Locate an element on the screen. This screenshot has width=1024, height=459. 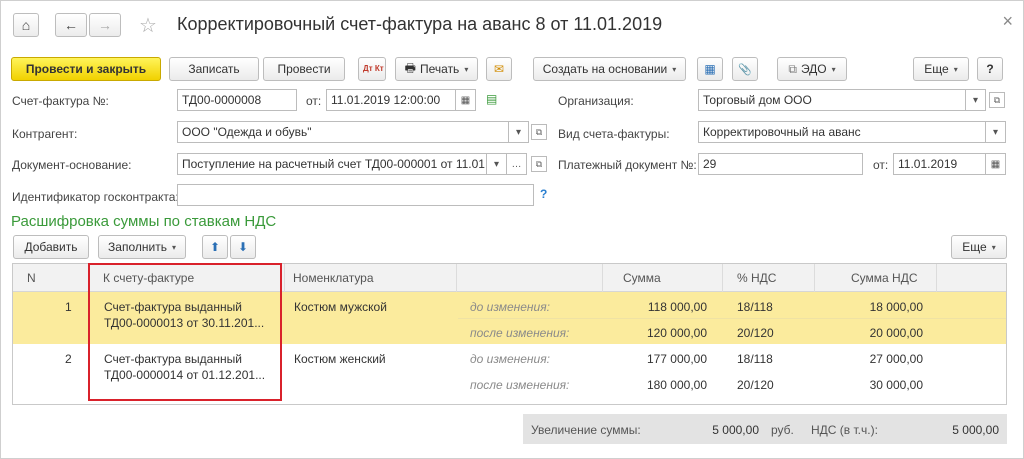
after-vat-sum: 20 000,00 is located at coordinates (896, 333).